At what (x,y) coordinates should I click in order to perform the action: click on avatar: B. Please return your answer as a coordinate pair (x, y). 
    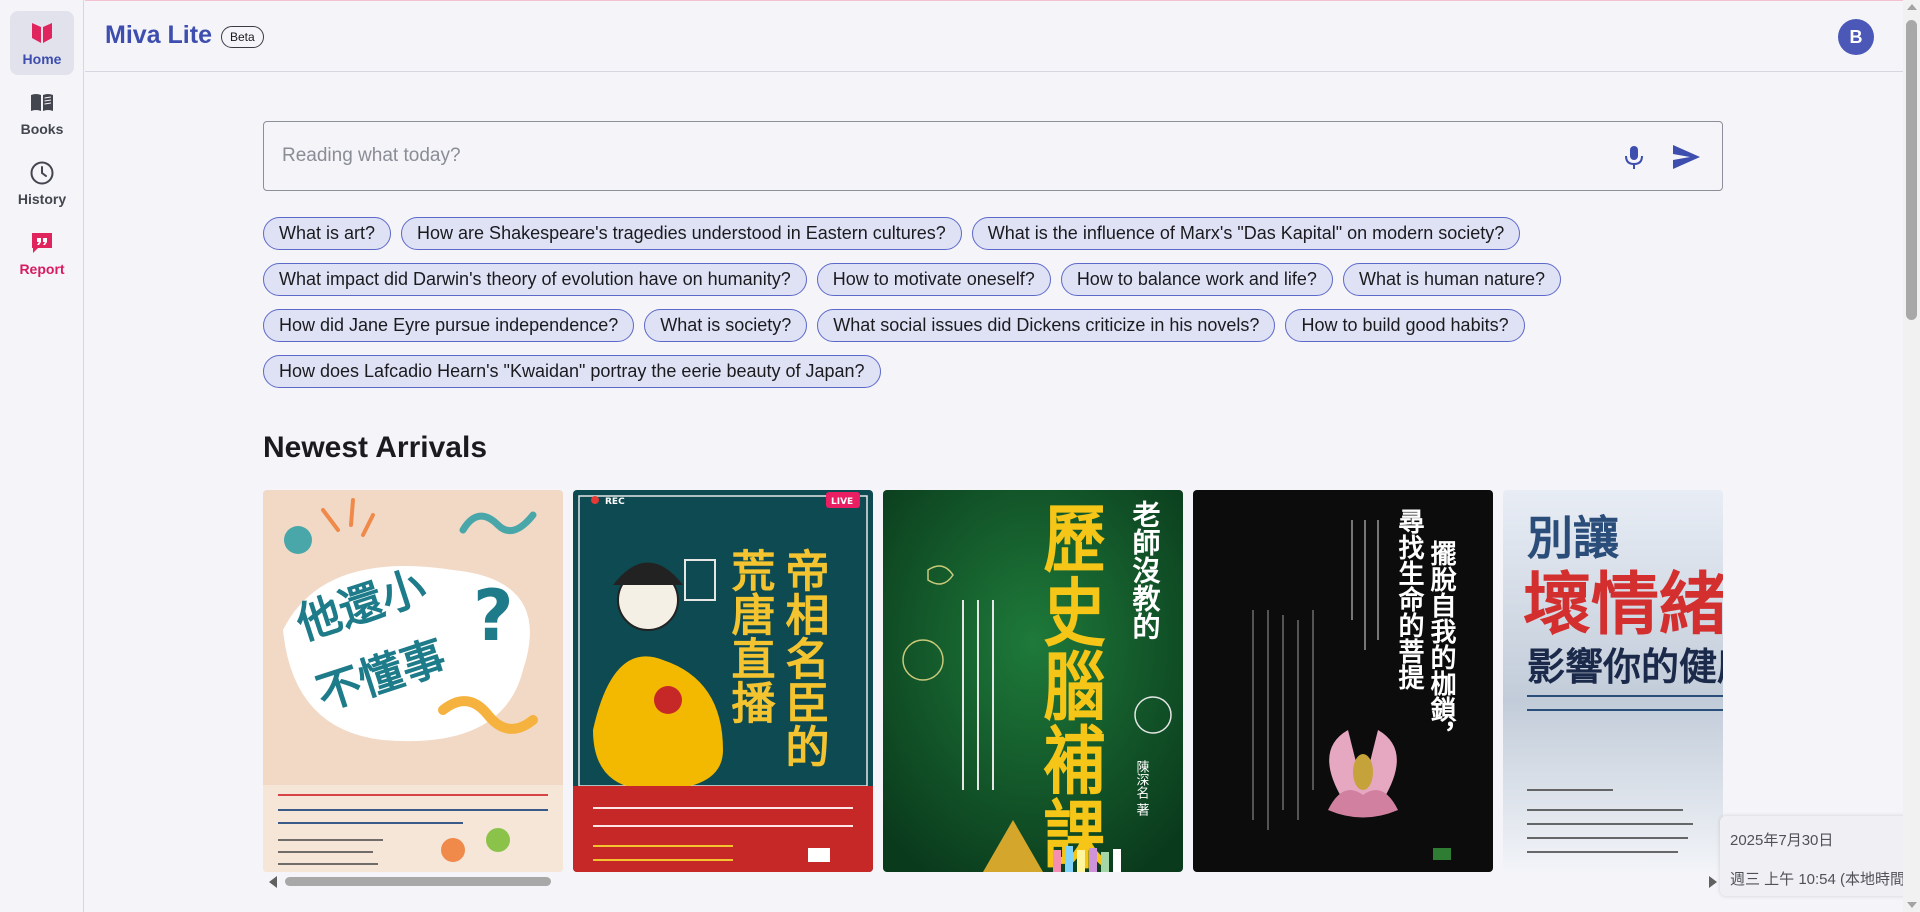
    Looking at the image, I should click on (1856, 37).